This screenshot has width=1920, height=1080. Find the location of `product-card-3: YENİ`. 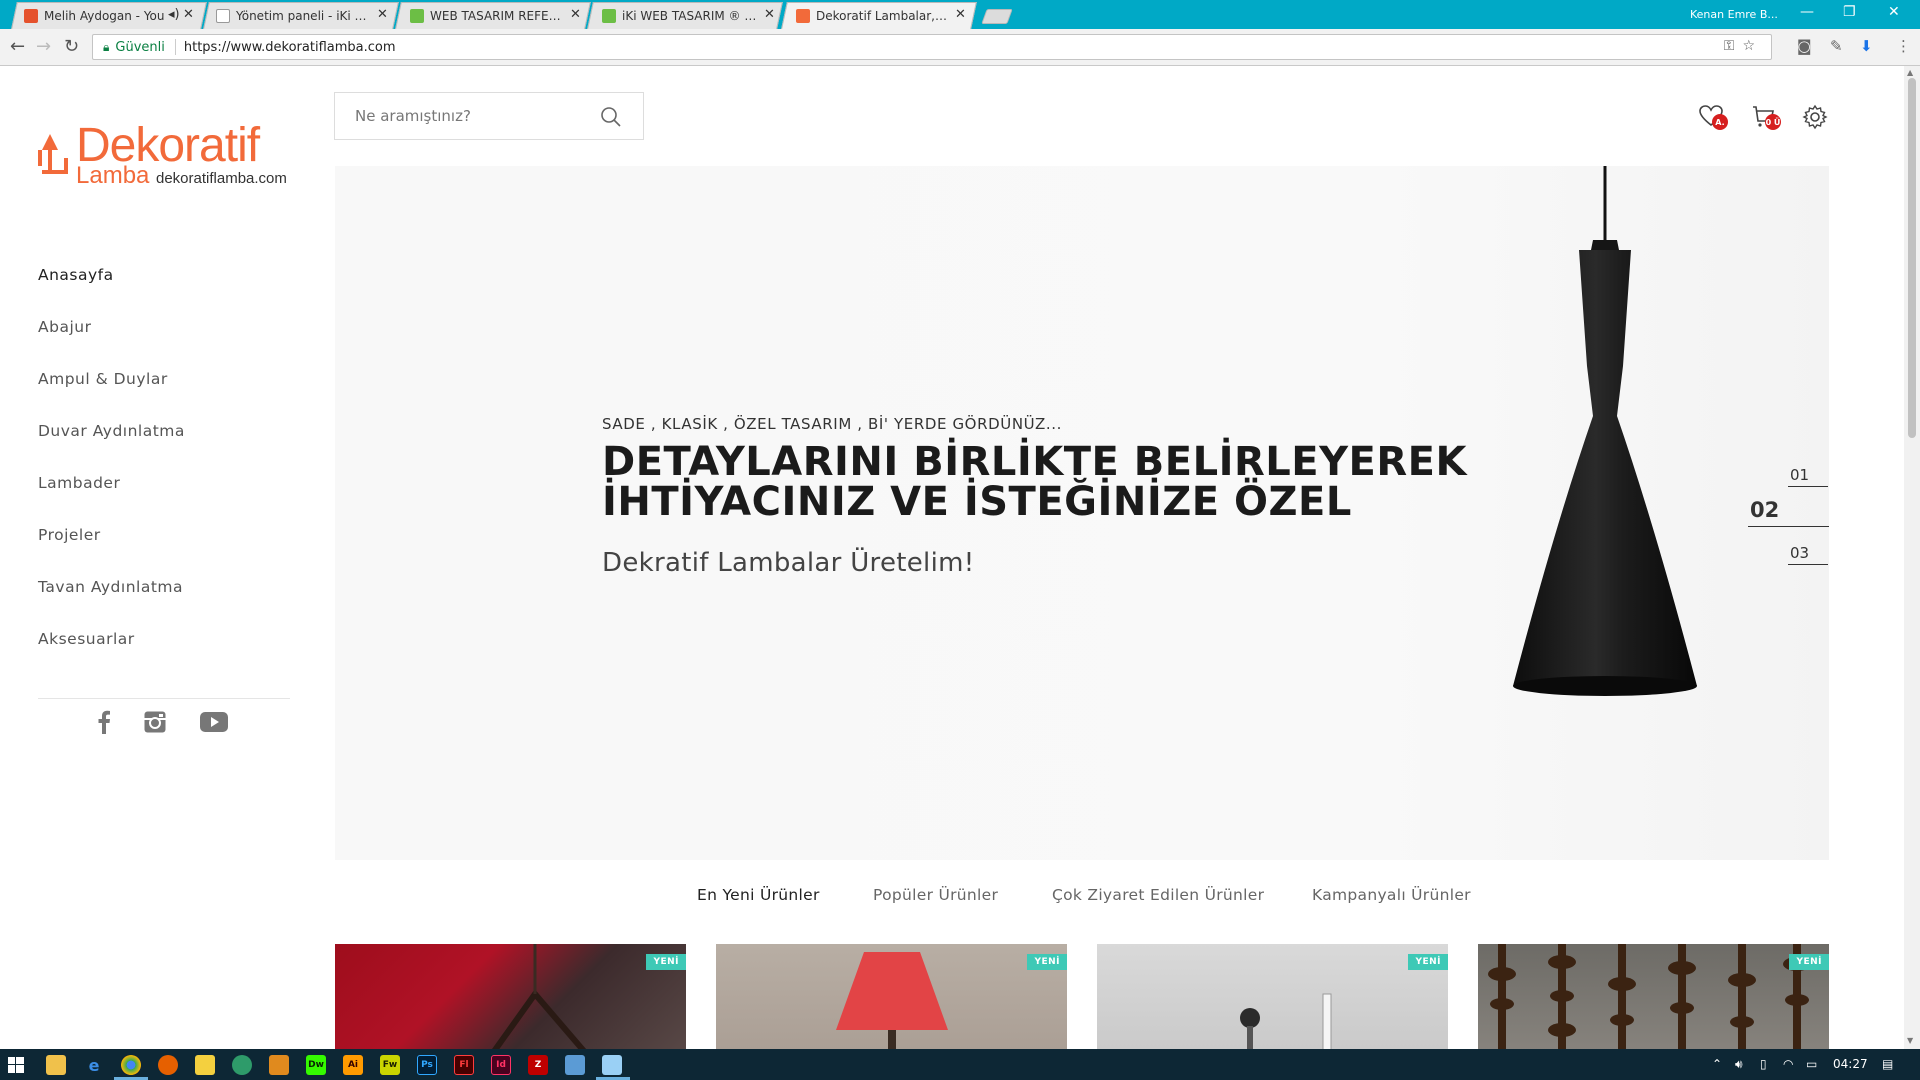

product-card-3: YENİ is located at coordinates (1272, 996).